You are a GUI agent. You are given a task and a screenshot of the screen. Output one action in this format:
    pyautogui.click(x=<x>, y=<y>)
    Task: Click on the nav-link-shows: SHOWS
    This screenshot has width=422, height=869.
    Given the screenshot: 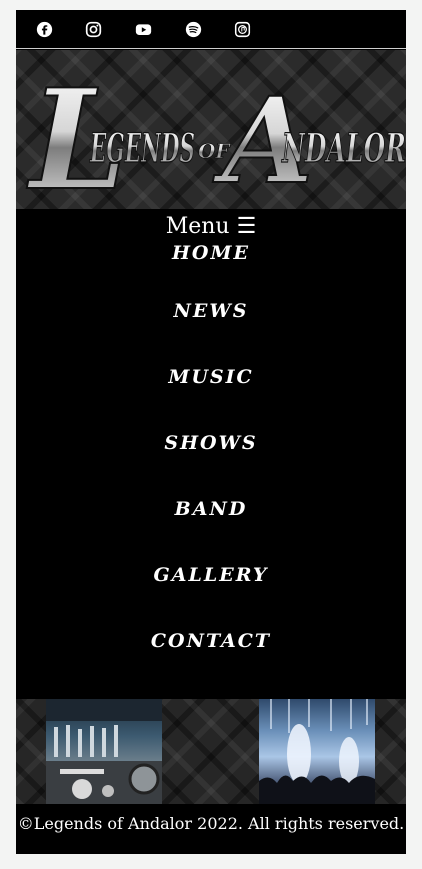 What is the action you would take?
    pyautogui.click(x=210, y=443)
    